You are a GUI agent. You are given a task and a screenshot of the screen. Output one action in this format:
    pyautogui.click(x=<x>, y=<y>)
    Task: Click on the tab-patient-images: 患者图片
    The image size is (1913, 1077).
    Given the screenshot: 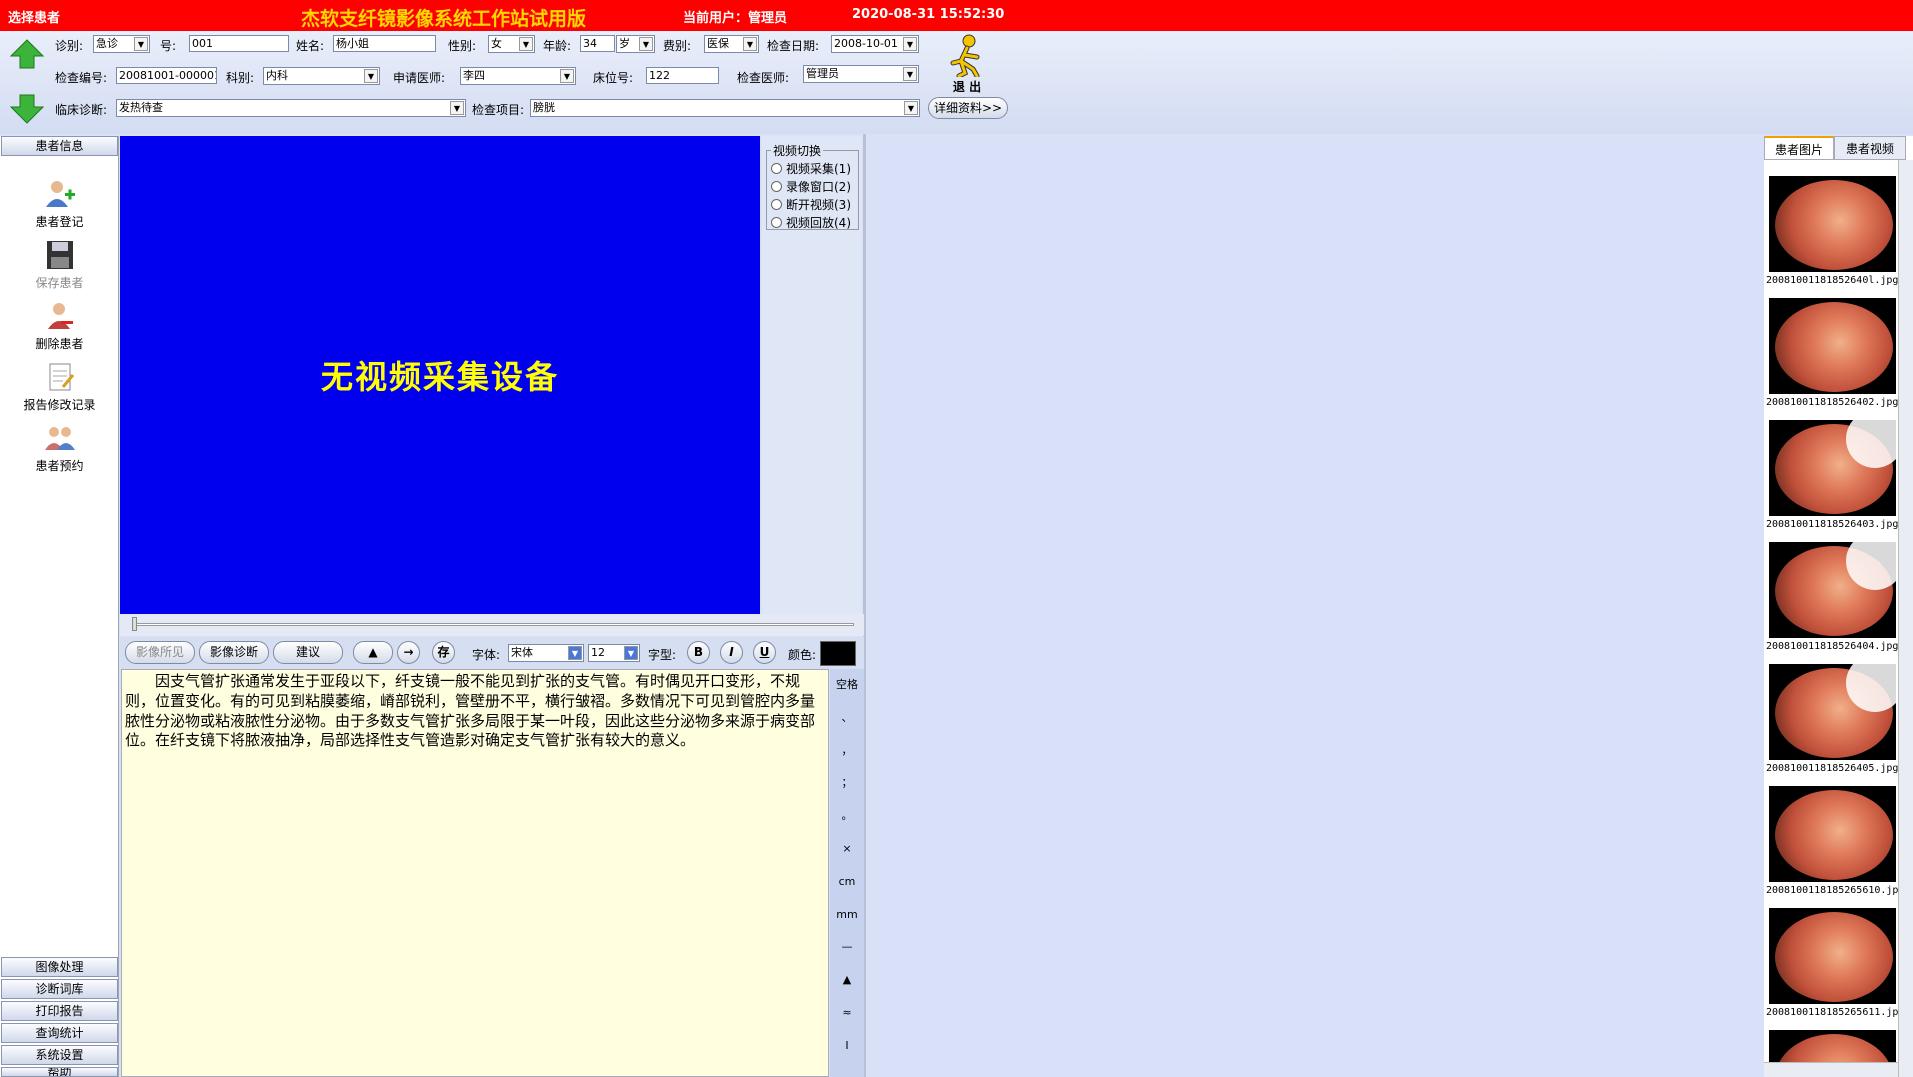 What is the action you would take?
    pyautogui.click(x=1799, y=148)
    